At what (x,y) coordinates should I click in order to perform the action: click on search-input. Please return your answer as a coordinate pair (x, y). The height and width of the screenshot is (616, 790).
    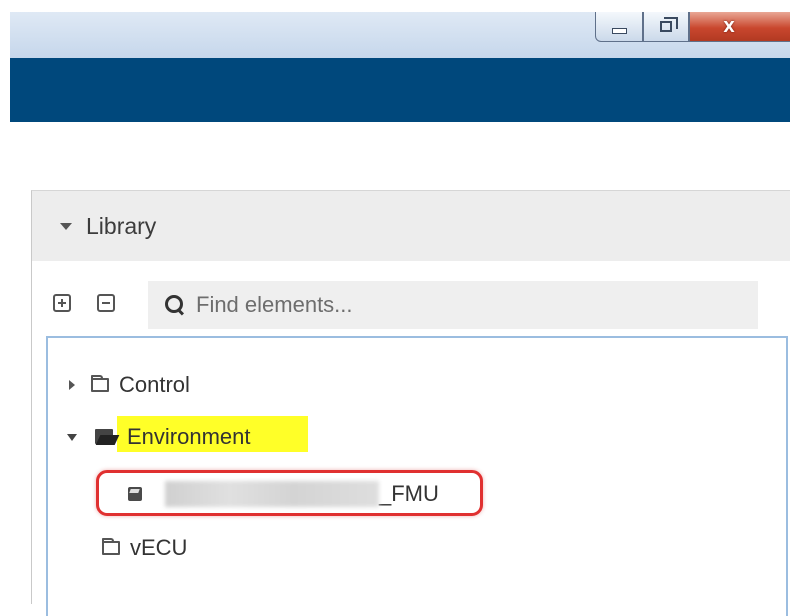
    Looking at the image, I should click on (466, 305).